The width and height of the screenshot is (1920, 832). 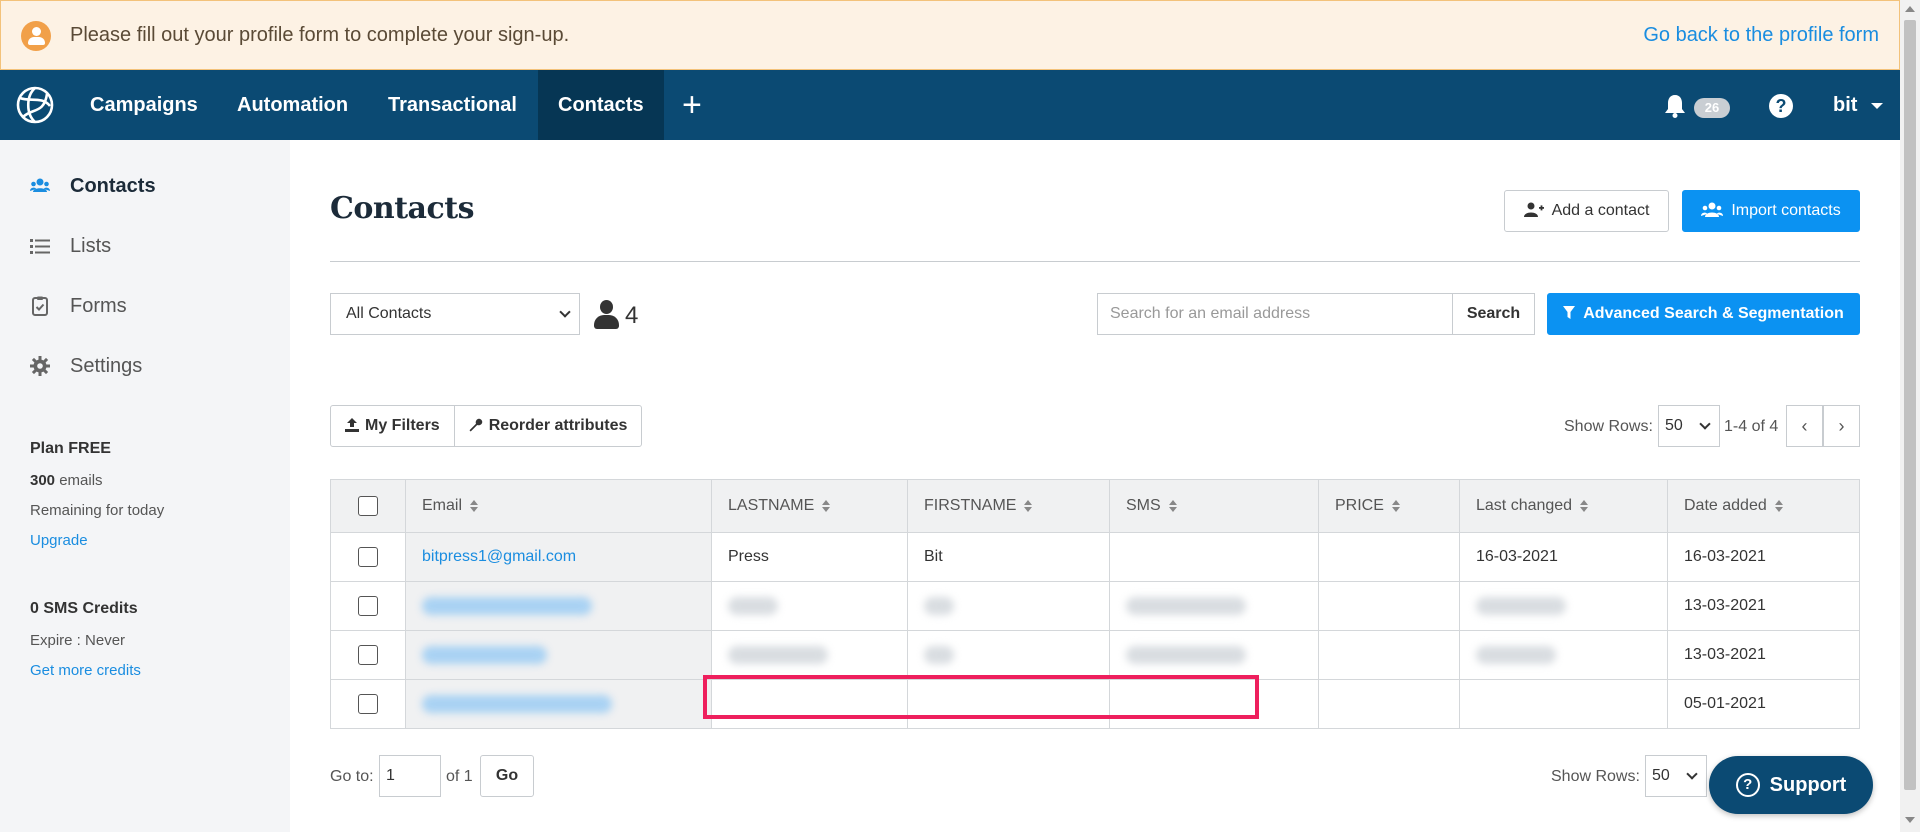 What do you see at coordinates (692, 105) in the screenshot?
I see `add-plus-icon: +` at bounding box center [692, 105].